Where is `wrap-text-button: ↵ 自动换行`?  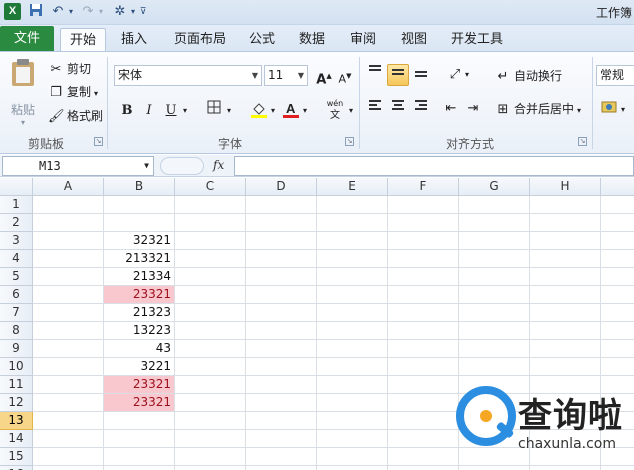
wrap-text-button: ↵ 自动换行 is located at coordinates (528, 76).